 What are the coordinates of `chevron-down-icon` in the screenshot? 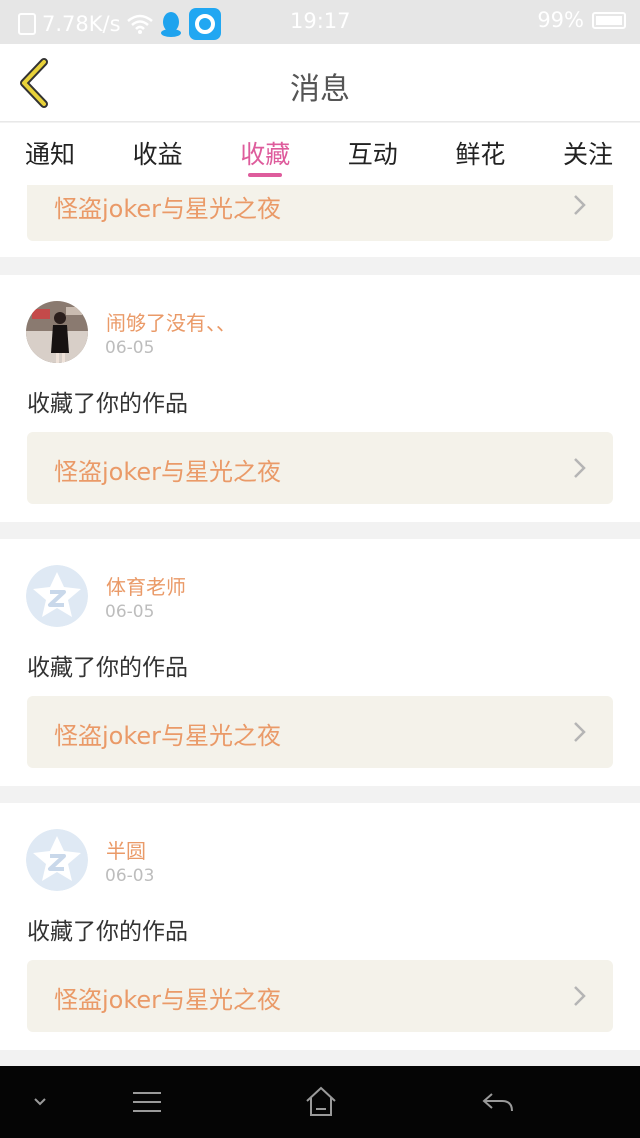 It's located at (40, 1102).